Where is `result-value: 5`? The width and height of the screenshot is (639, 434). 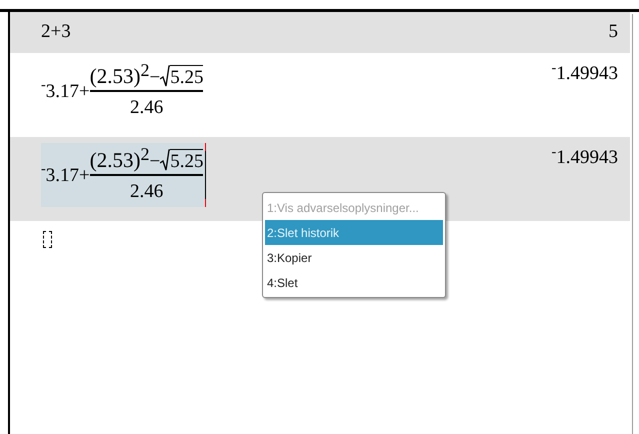 result-value: 5 is located at coordinates (613, 32).